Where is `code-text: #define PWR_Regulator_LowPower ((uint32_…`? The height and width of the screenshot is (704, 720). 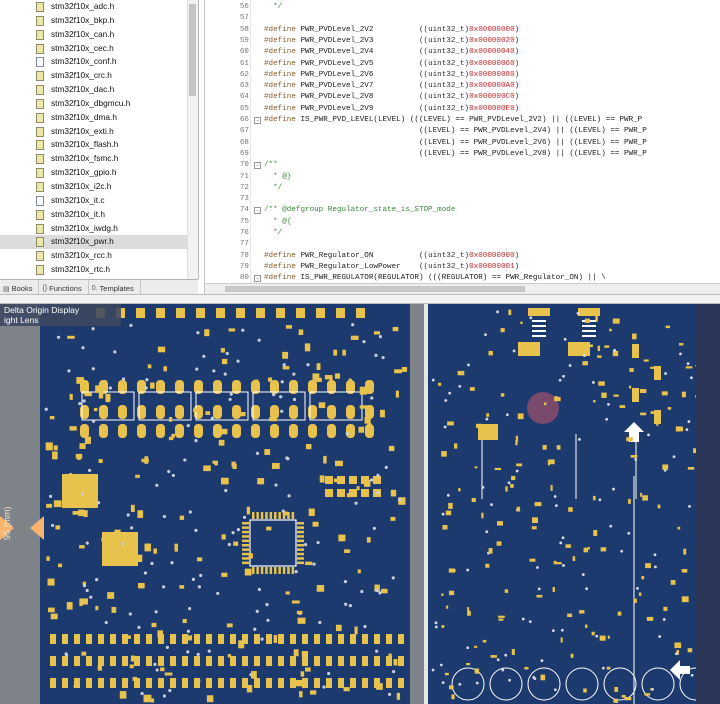
code-text: #define PWR_Regulator_LowPower ((uint32_… is located at coordinates (391, 267).